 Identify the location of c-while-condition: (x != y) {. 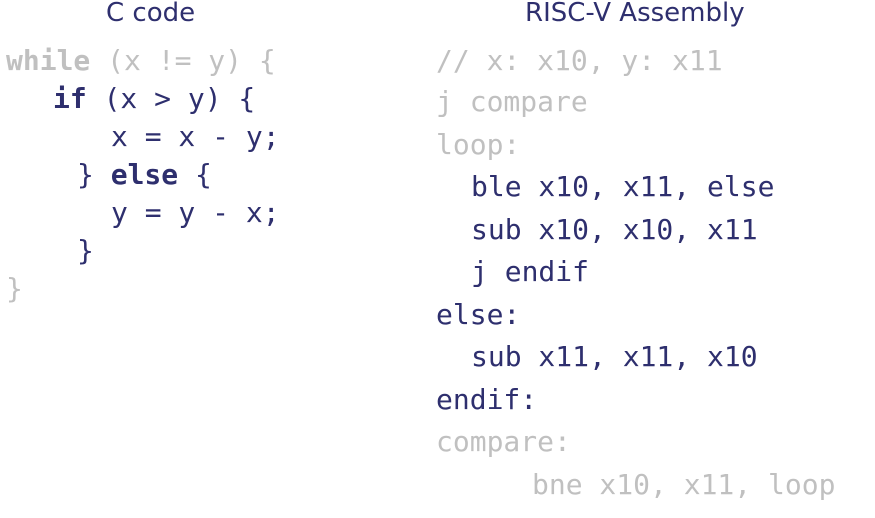
(183, 60).